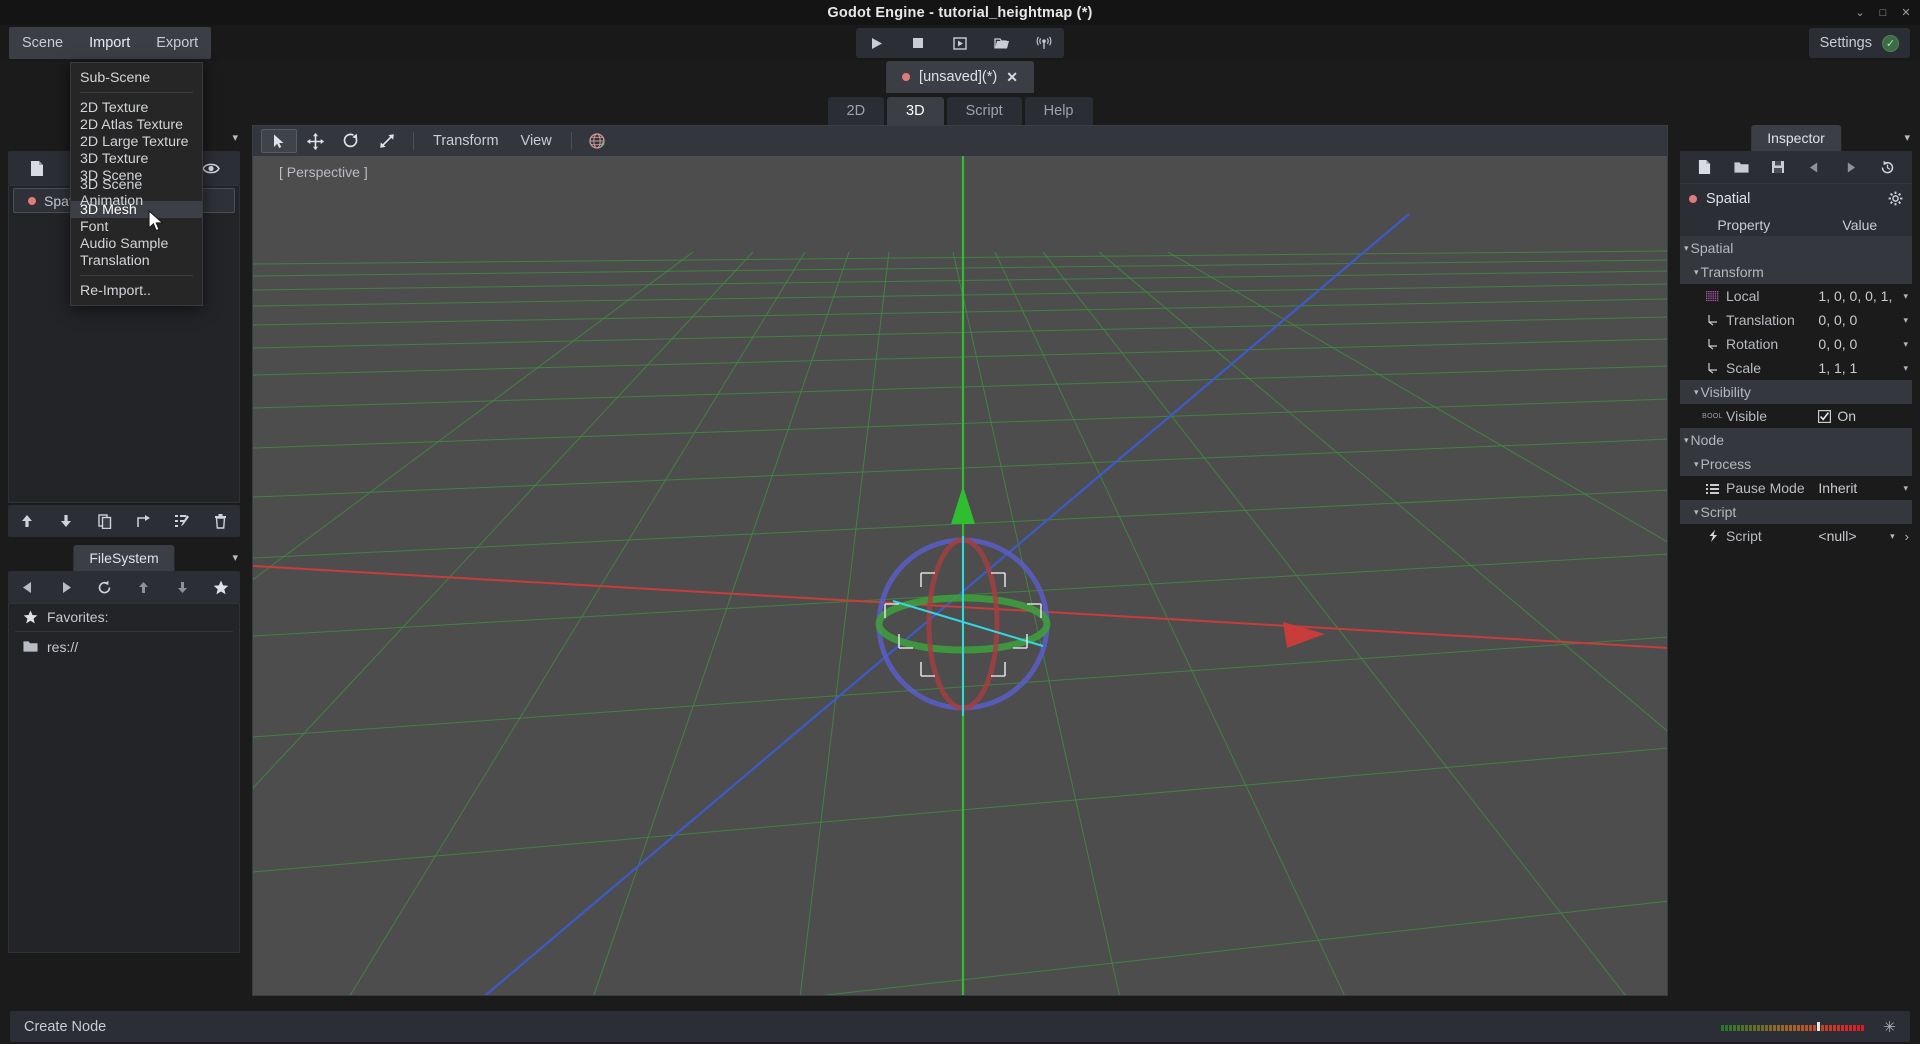 This screenshot has width=1920, height=1044. I want to click on snap-globe-icon, so click(598, 141).